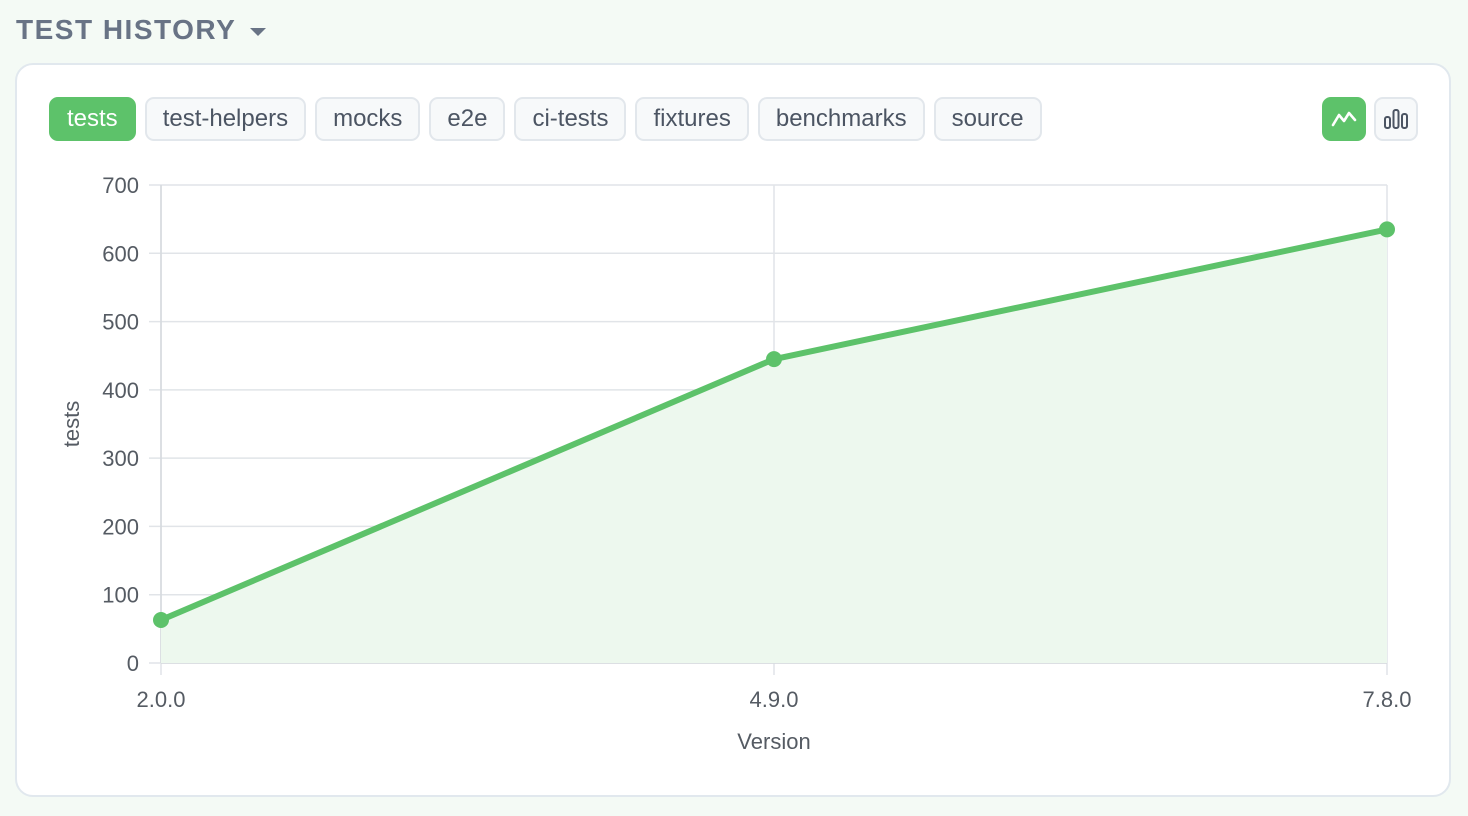 The width and height of the screenshot is (1468, 816). I want to click on y-tick-label: 200, so click(120, 526).